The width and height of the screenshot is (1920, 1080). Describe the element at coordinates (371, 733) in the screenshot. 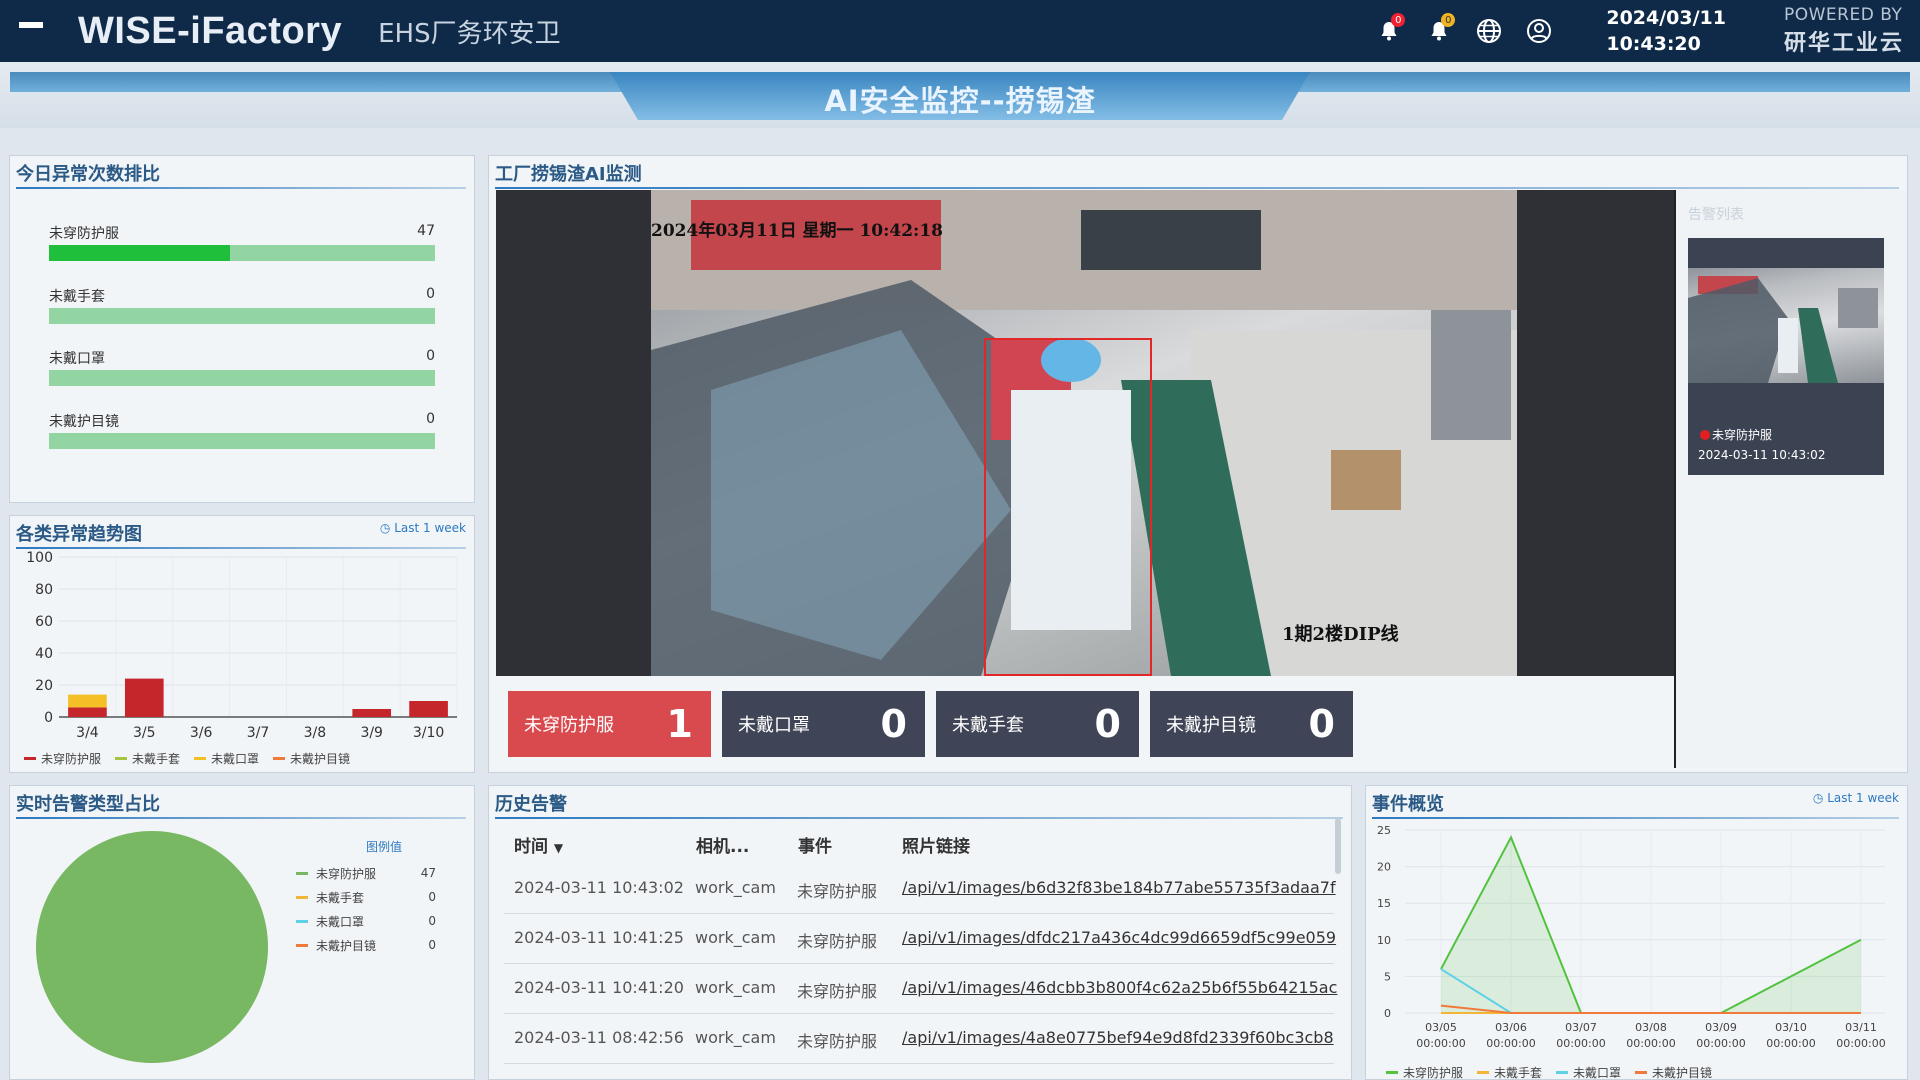

I see `x-tick-label: 3/9` at that location.